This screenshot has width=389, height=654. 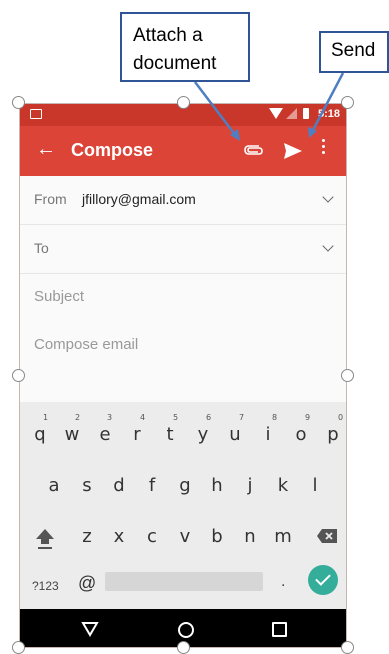 What do you see at coordinates (354, 52) in the screenshot?
I see `send-callout: Send` at bounding box center [354, 52].